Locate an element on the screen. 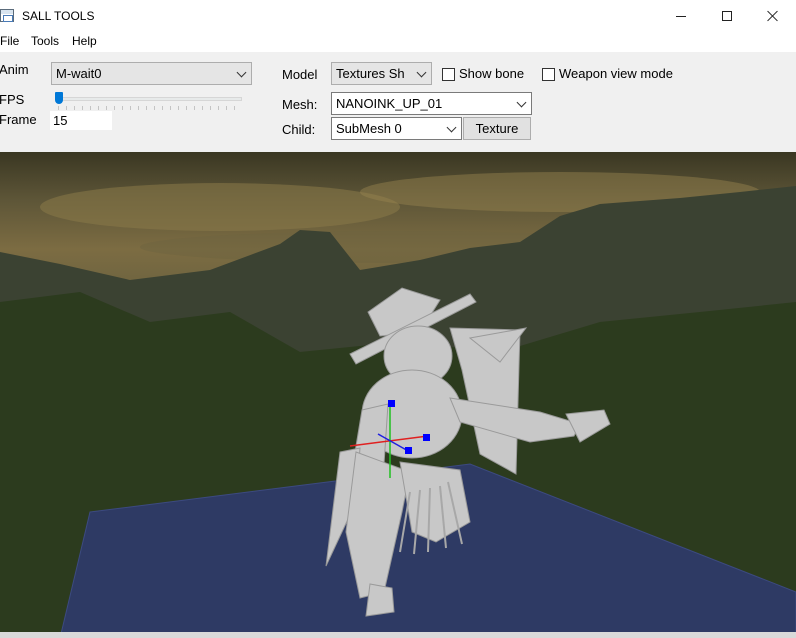 The width and height of the screenshot is (796, 638). mesh-select-value: NANOINK_UP_01 is located at coordinates (389, 103).